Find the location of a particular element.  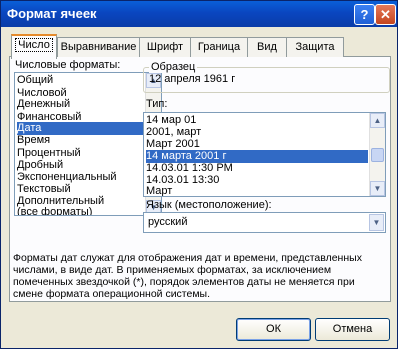

scroll-thumb is located at coordinates (377, 155).